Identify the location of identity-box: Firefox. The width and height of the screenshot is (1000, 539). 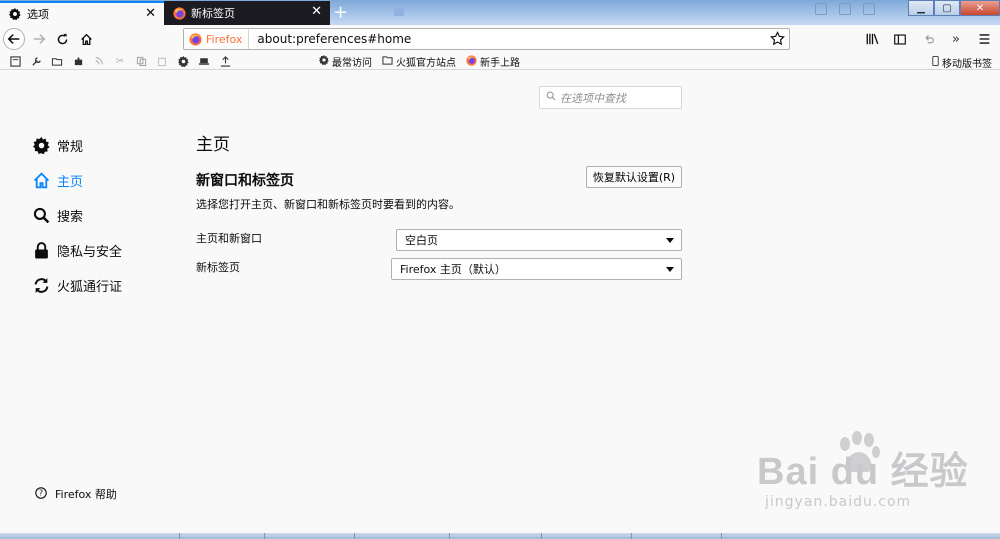
(217, 39).